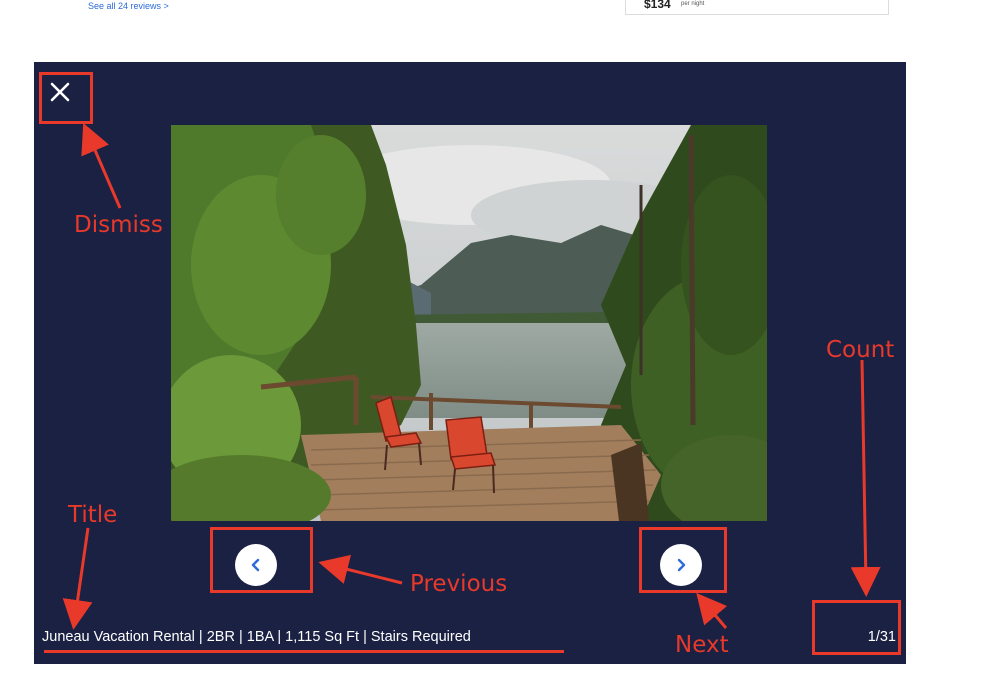  What do you see at coordinates (712, 610) in the screenshot?
I see `next-arrow` at bounding box center [712, 610].